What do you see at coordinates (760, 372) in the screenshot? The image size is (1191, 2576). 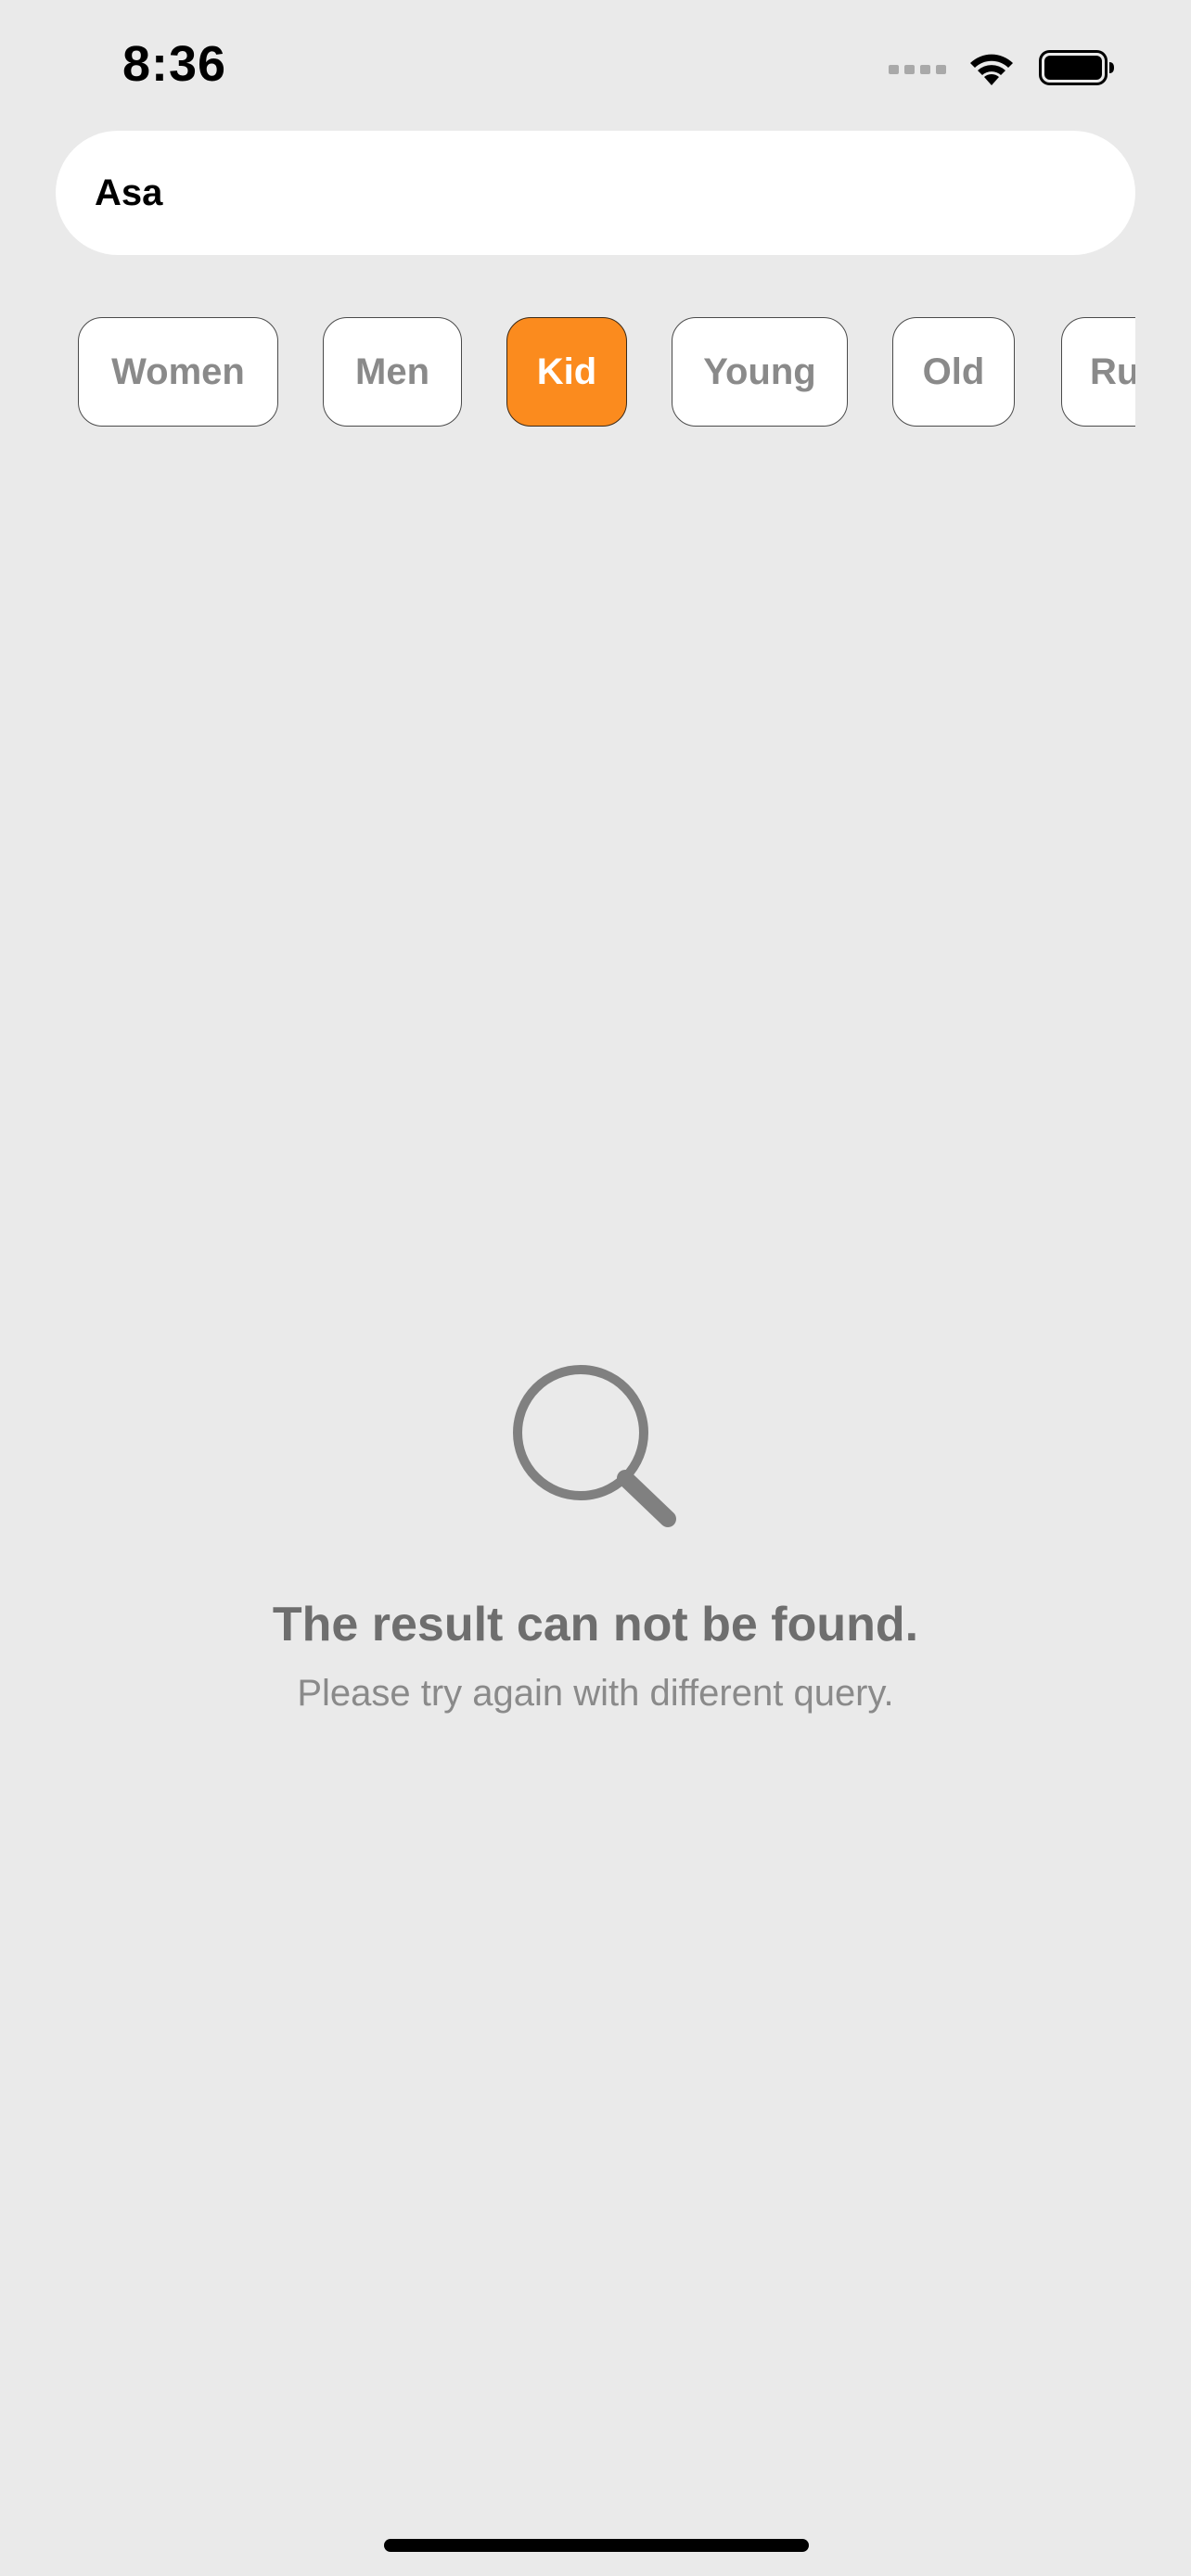 I see `filter-chip-young: Young` at bounding box center [760, 372].